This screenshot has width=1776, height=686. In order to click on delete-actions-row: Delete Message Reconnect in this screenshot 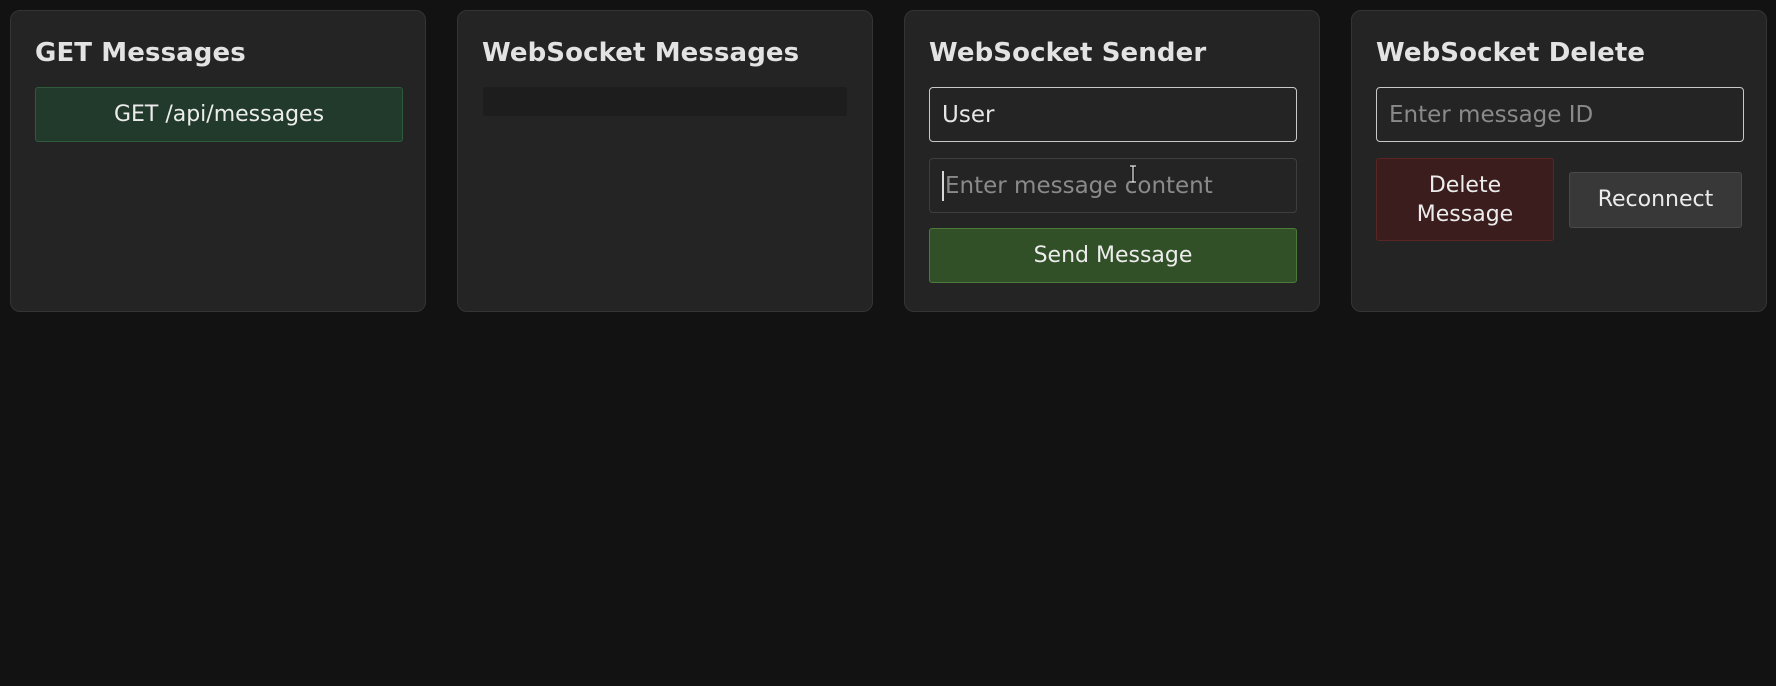, I will do `click(1559, 199)`.